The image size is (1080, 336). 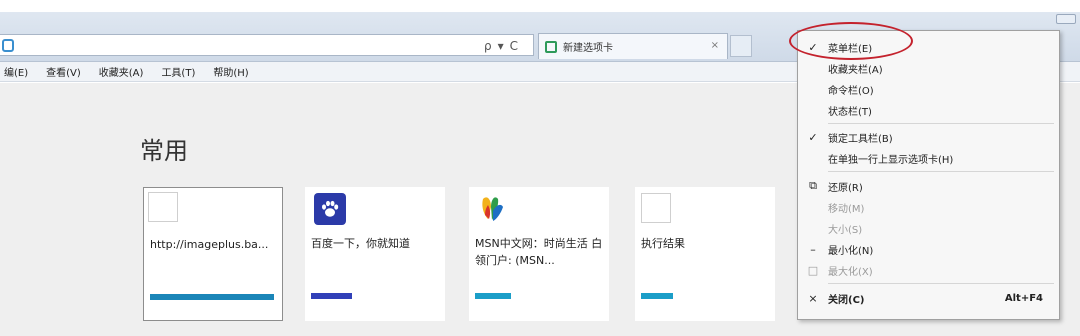 I want to click on restore-icon: ⧉, so click(x=813, y=185).